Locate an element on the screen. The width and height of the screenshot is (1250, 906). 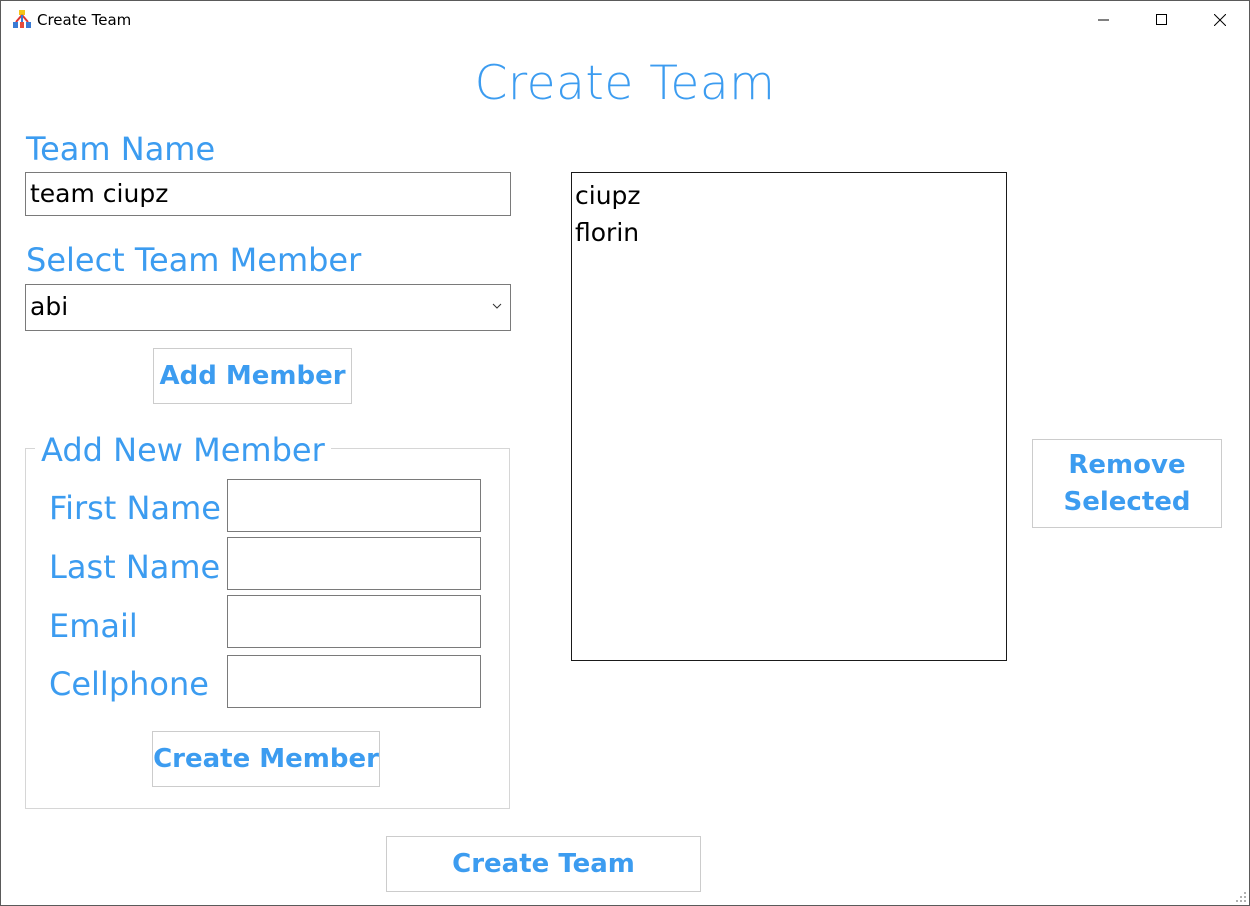
minimize-button is located at coordinates (1104, 20).